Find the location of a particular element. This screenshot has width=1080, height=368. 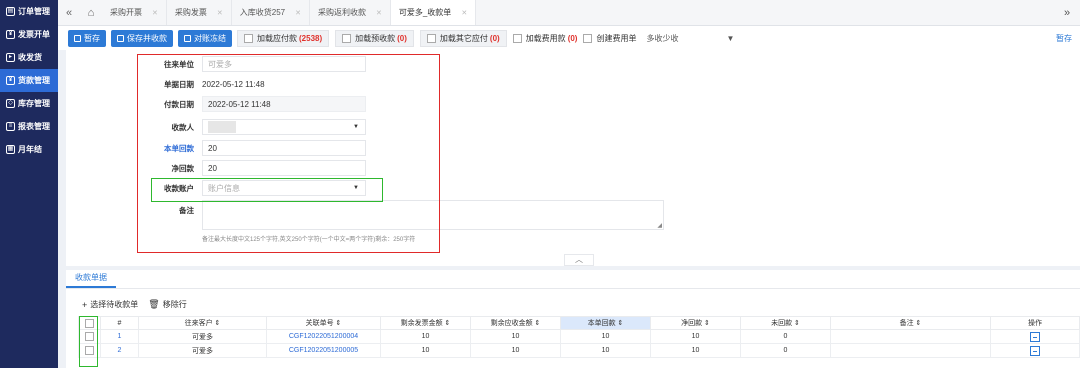

home-icon: ⌂ is located at coordinates (91, 12).